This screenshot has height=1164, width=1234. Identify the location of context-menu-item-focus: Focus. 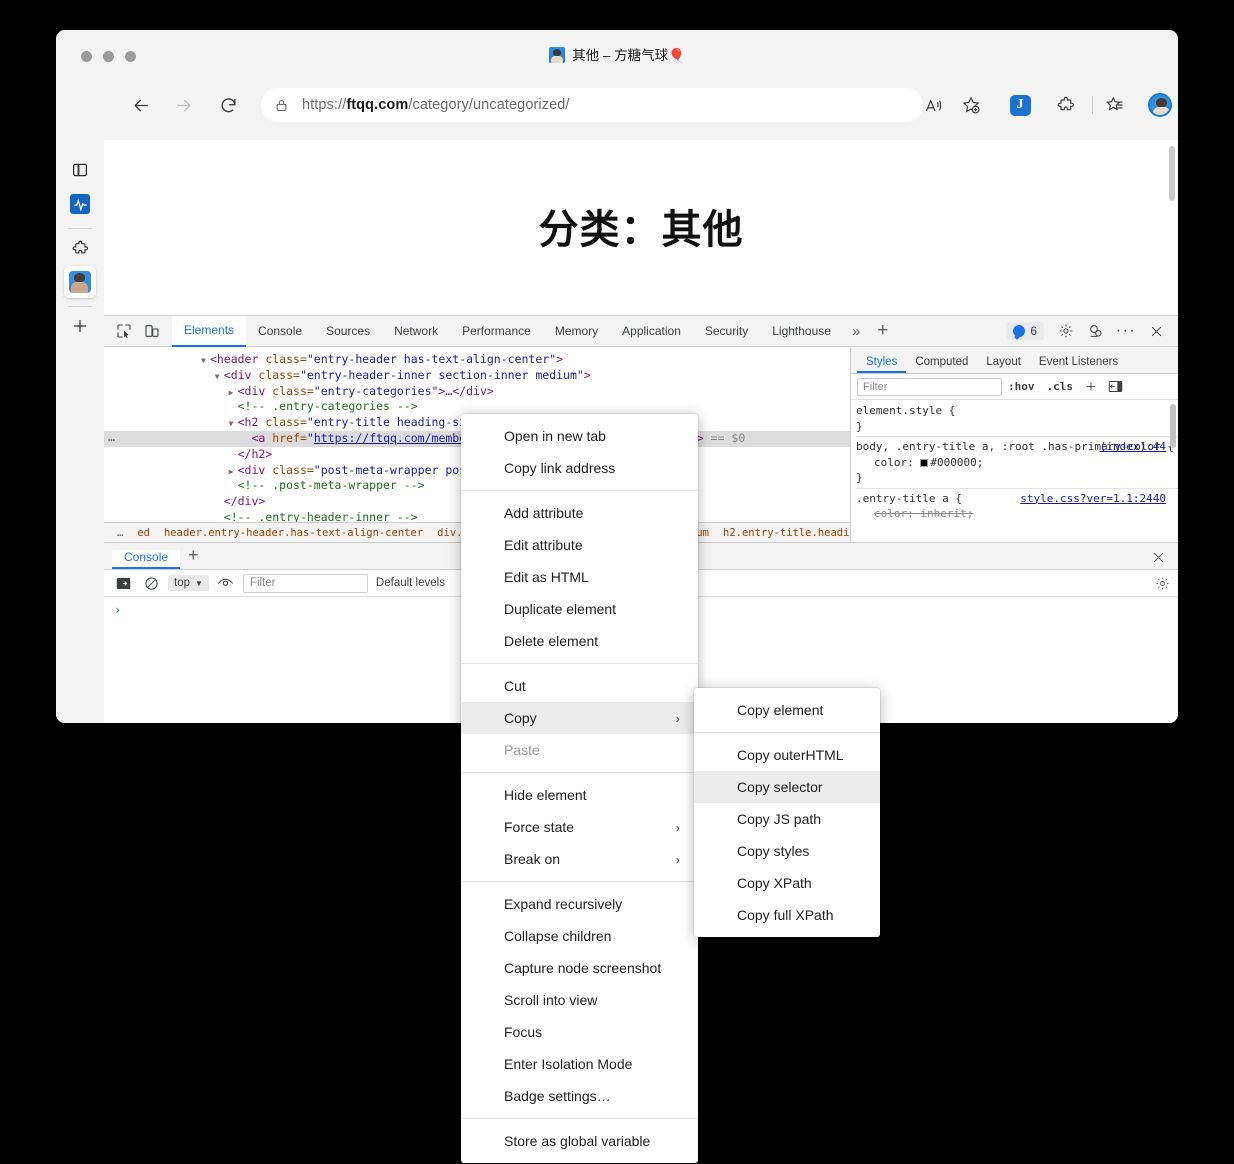
(579, 1032).